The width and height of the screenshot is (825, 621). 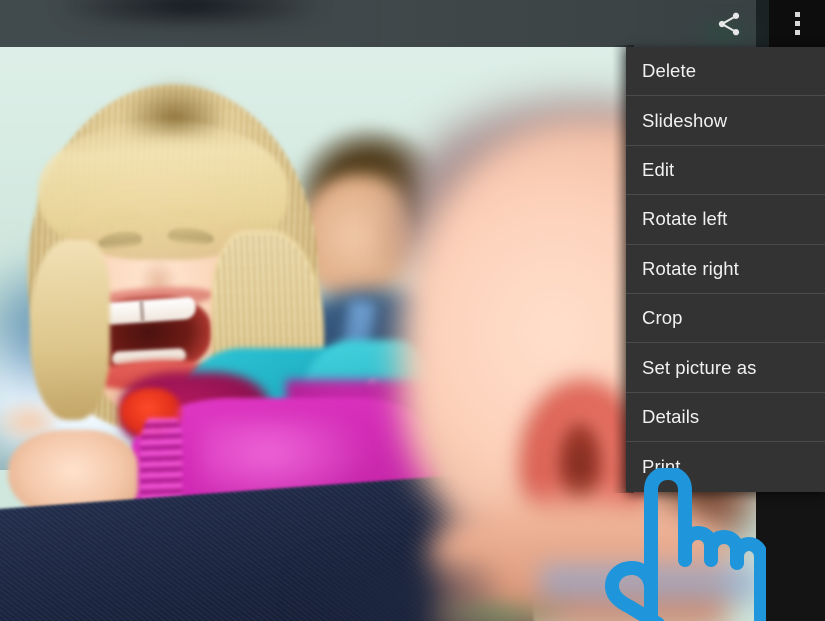 What do you see at coordinates (725, 170) in the screenshot?
I see `menu-item-edit: Edit` at bounding box center [725, 170].